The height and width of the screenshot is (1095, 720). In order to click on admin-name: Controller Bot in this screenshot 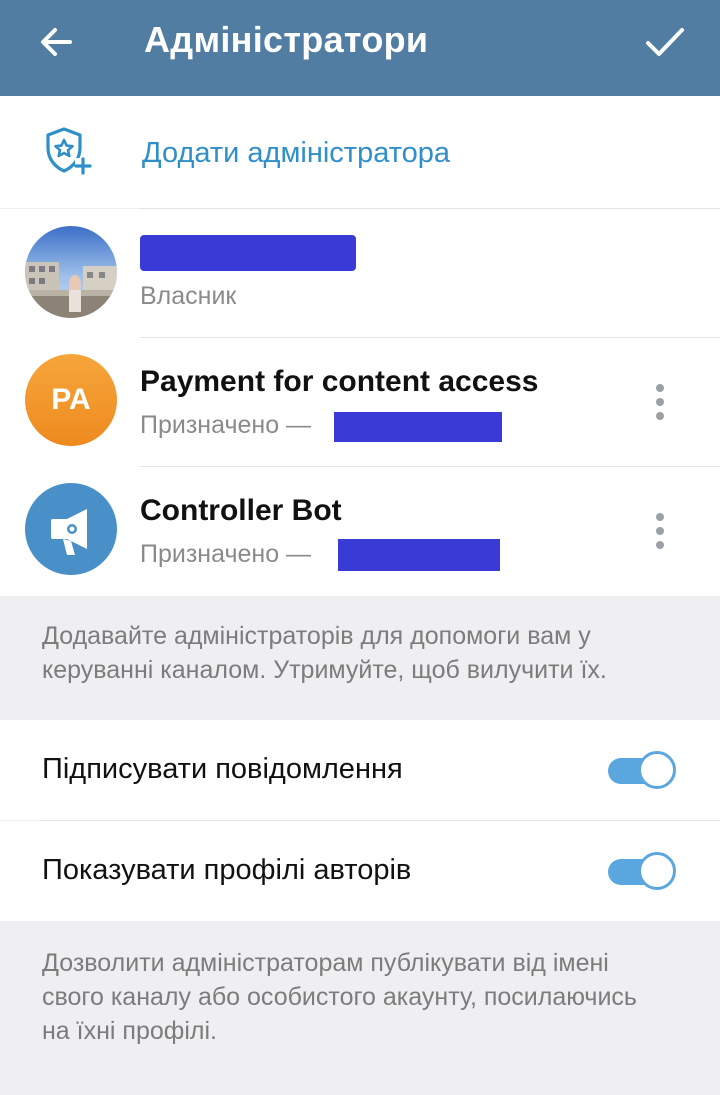, I will do `click(241, 510)`.